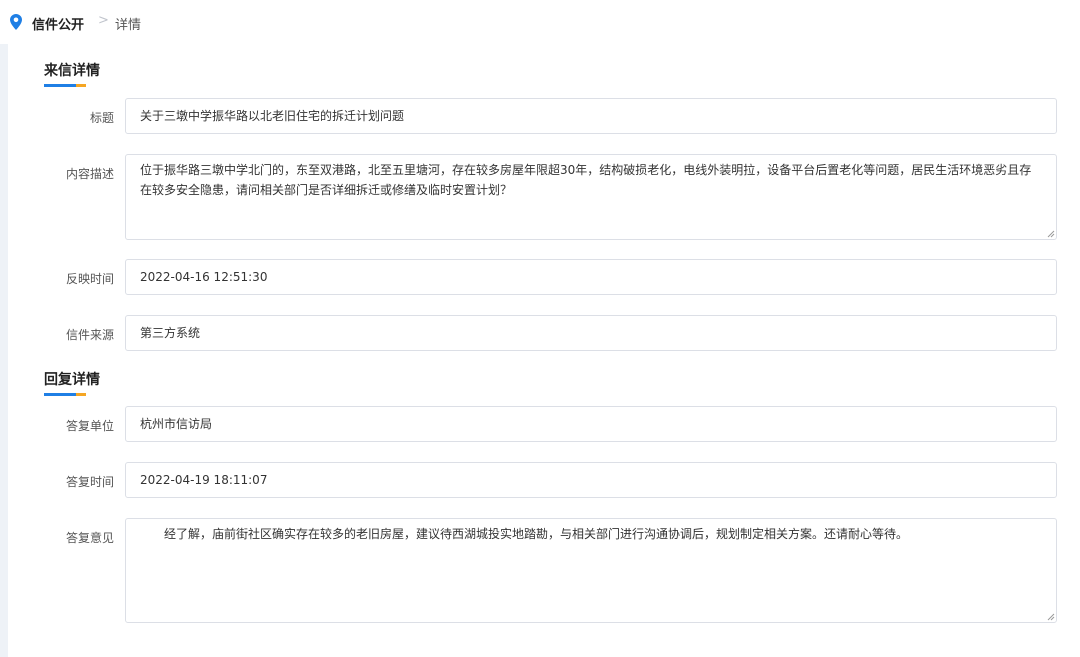  I want to click on location-pin-icon, so click(16, 22).